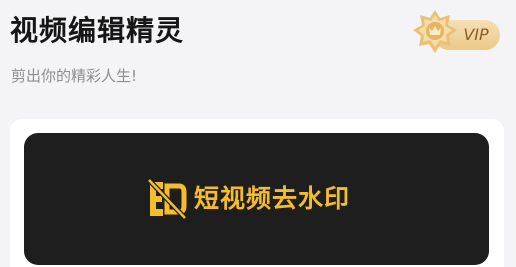  What do you see at coordinates (74, 76) in the screenshot?
I see `app-subtitle: 剪出你的精彩人生!` at bounding box center [74, 76].